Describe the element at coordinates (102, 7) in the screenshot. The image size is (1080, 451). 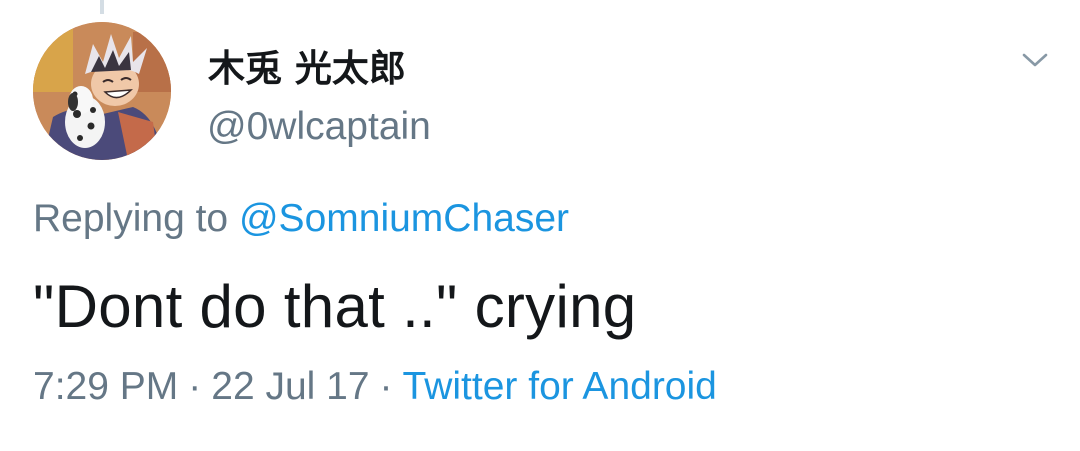
I see `thread-connector-line` at that location.